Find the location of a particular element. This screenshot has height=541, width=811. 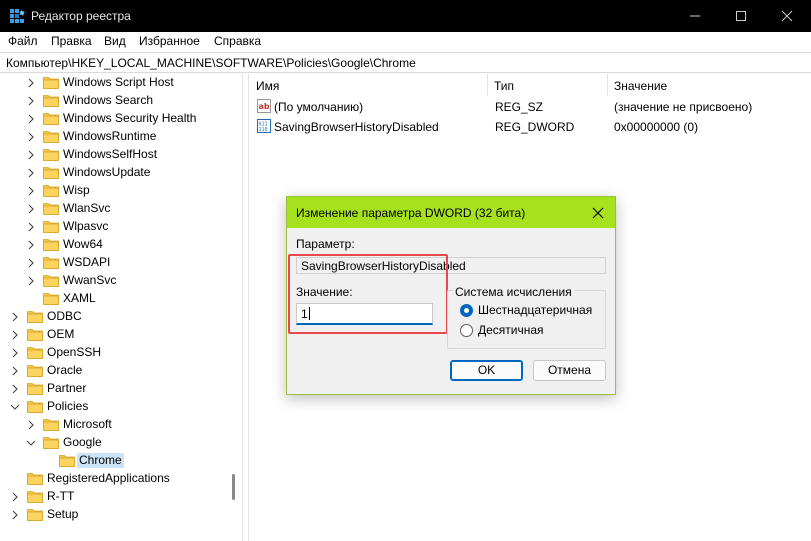

tree-item: WSDAPI is located at coordinates (115, 263).